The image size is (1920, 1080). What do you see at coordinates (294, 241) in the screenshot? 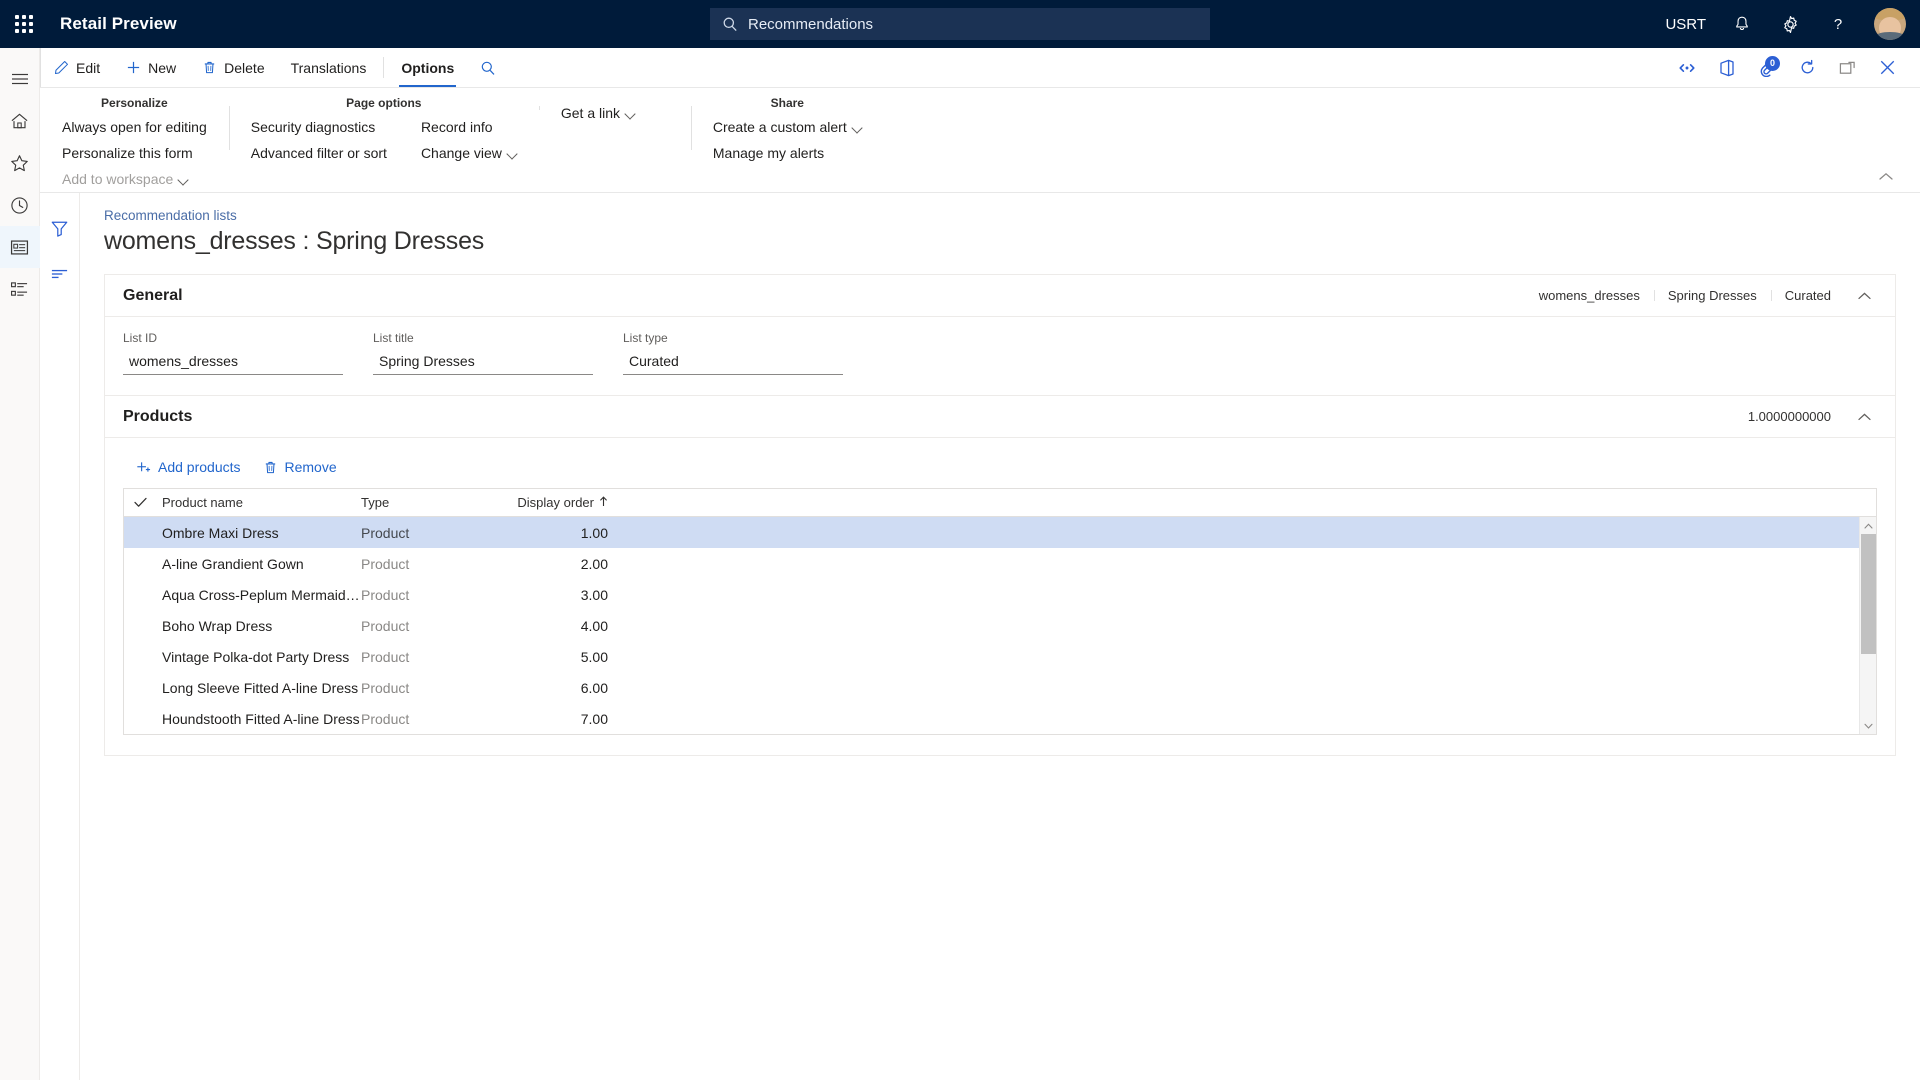
I see `page-title: womens_dresses : Spring Dresses` at bounding box center [294, 241].